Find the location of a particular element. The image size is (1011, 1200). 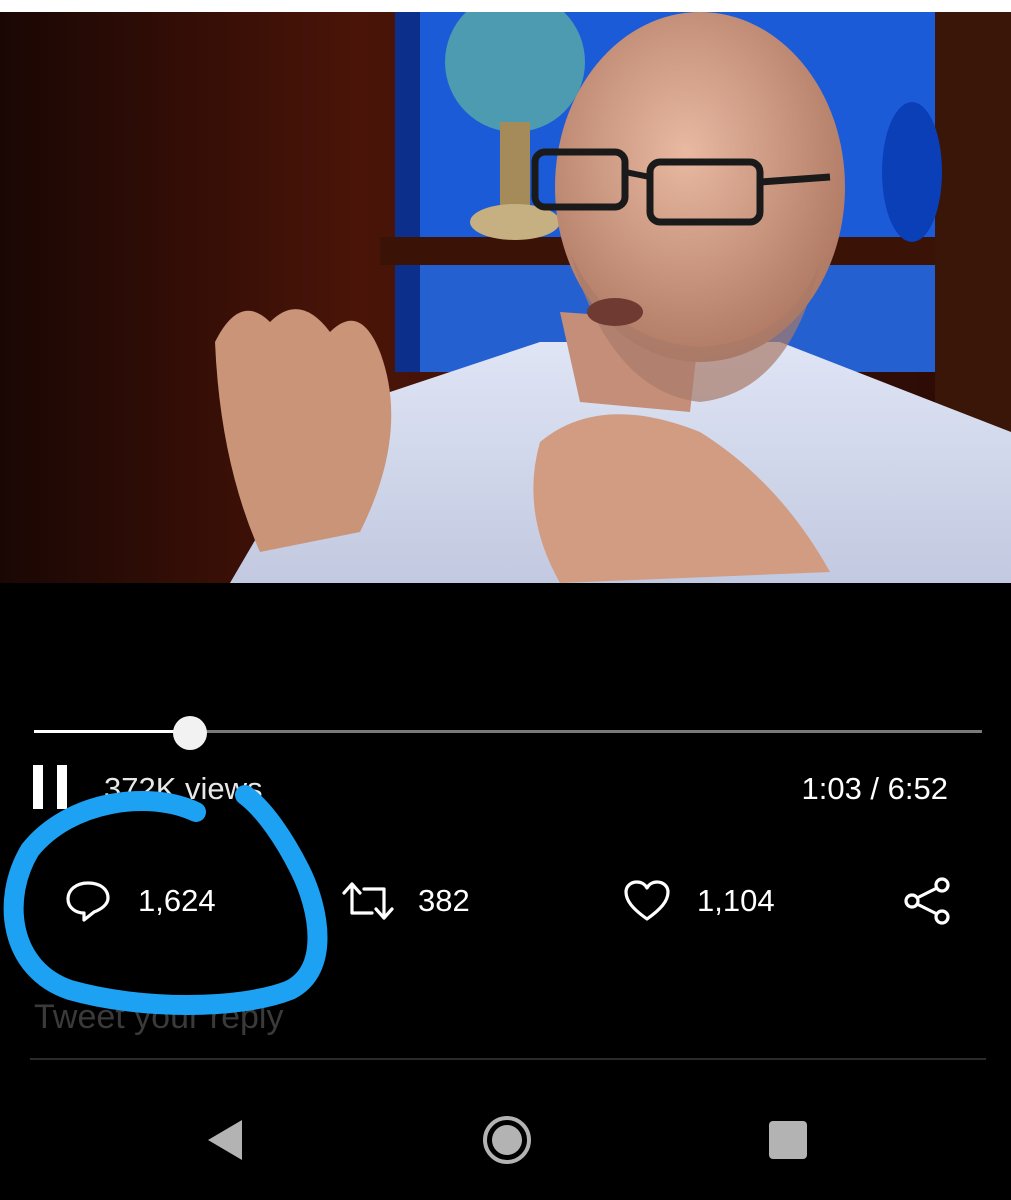

speech-bubble-icon is located at coordinates (88, 901).